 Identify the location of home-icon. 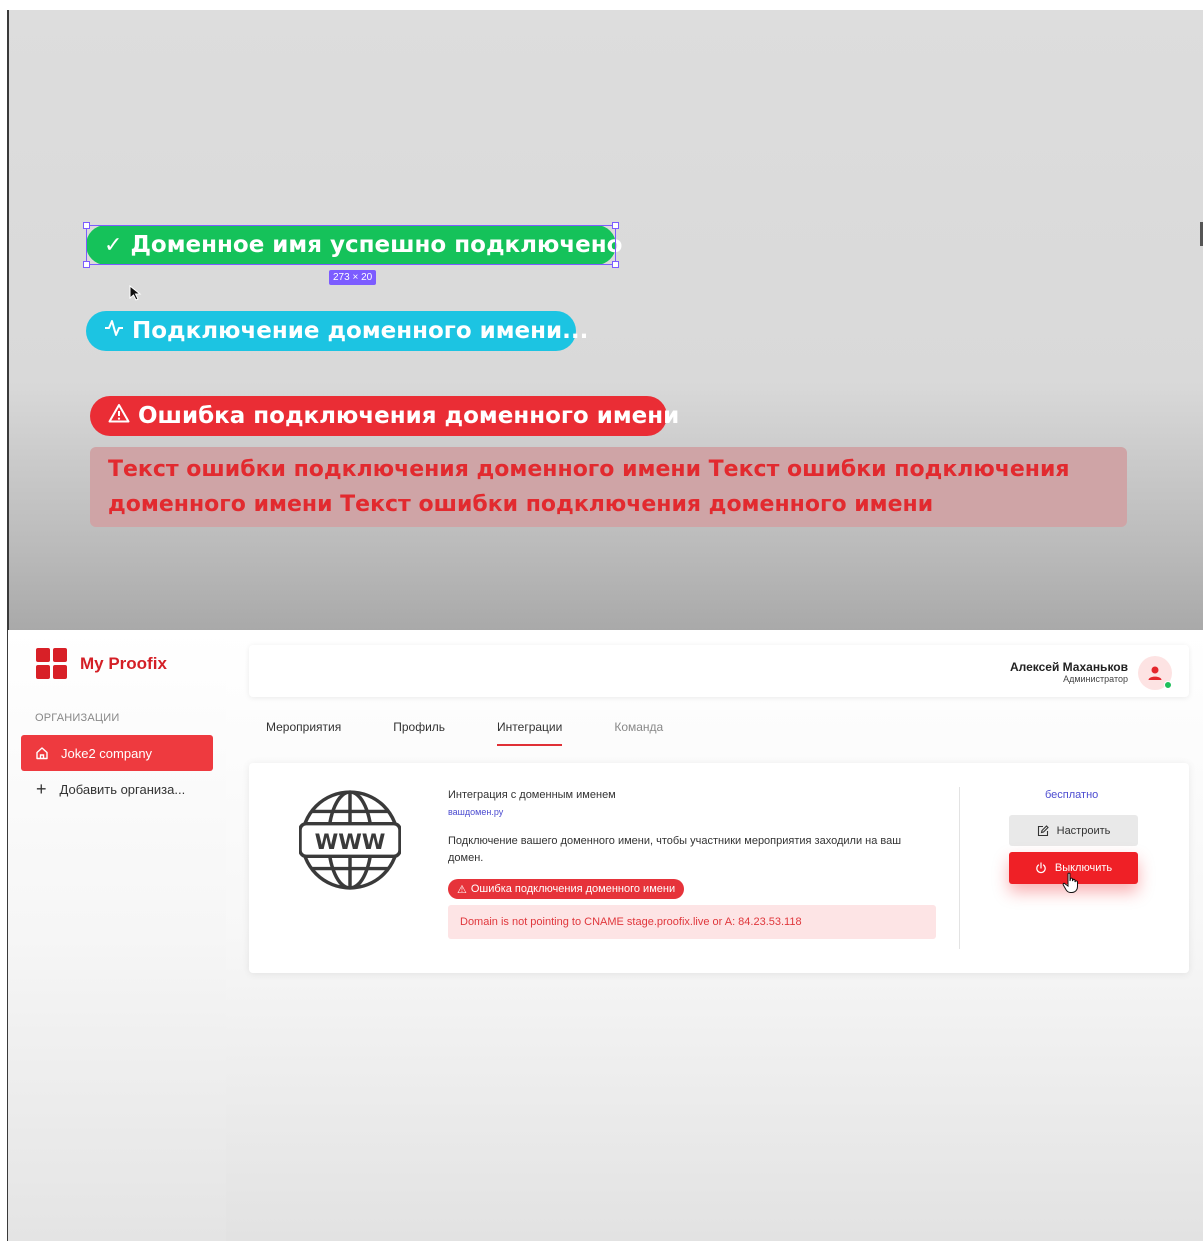
(42, 753).